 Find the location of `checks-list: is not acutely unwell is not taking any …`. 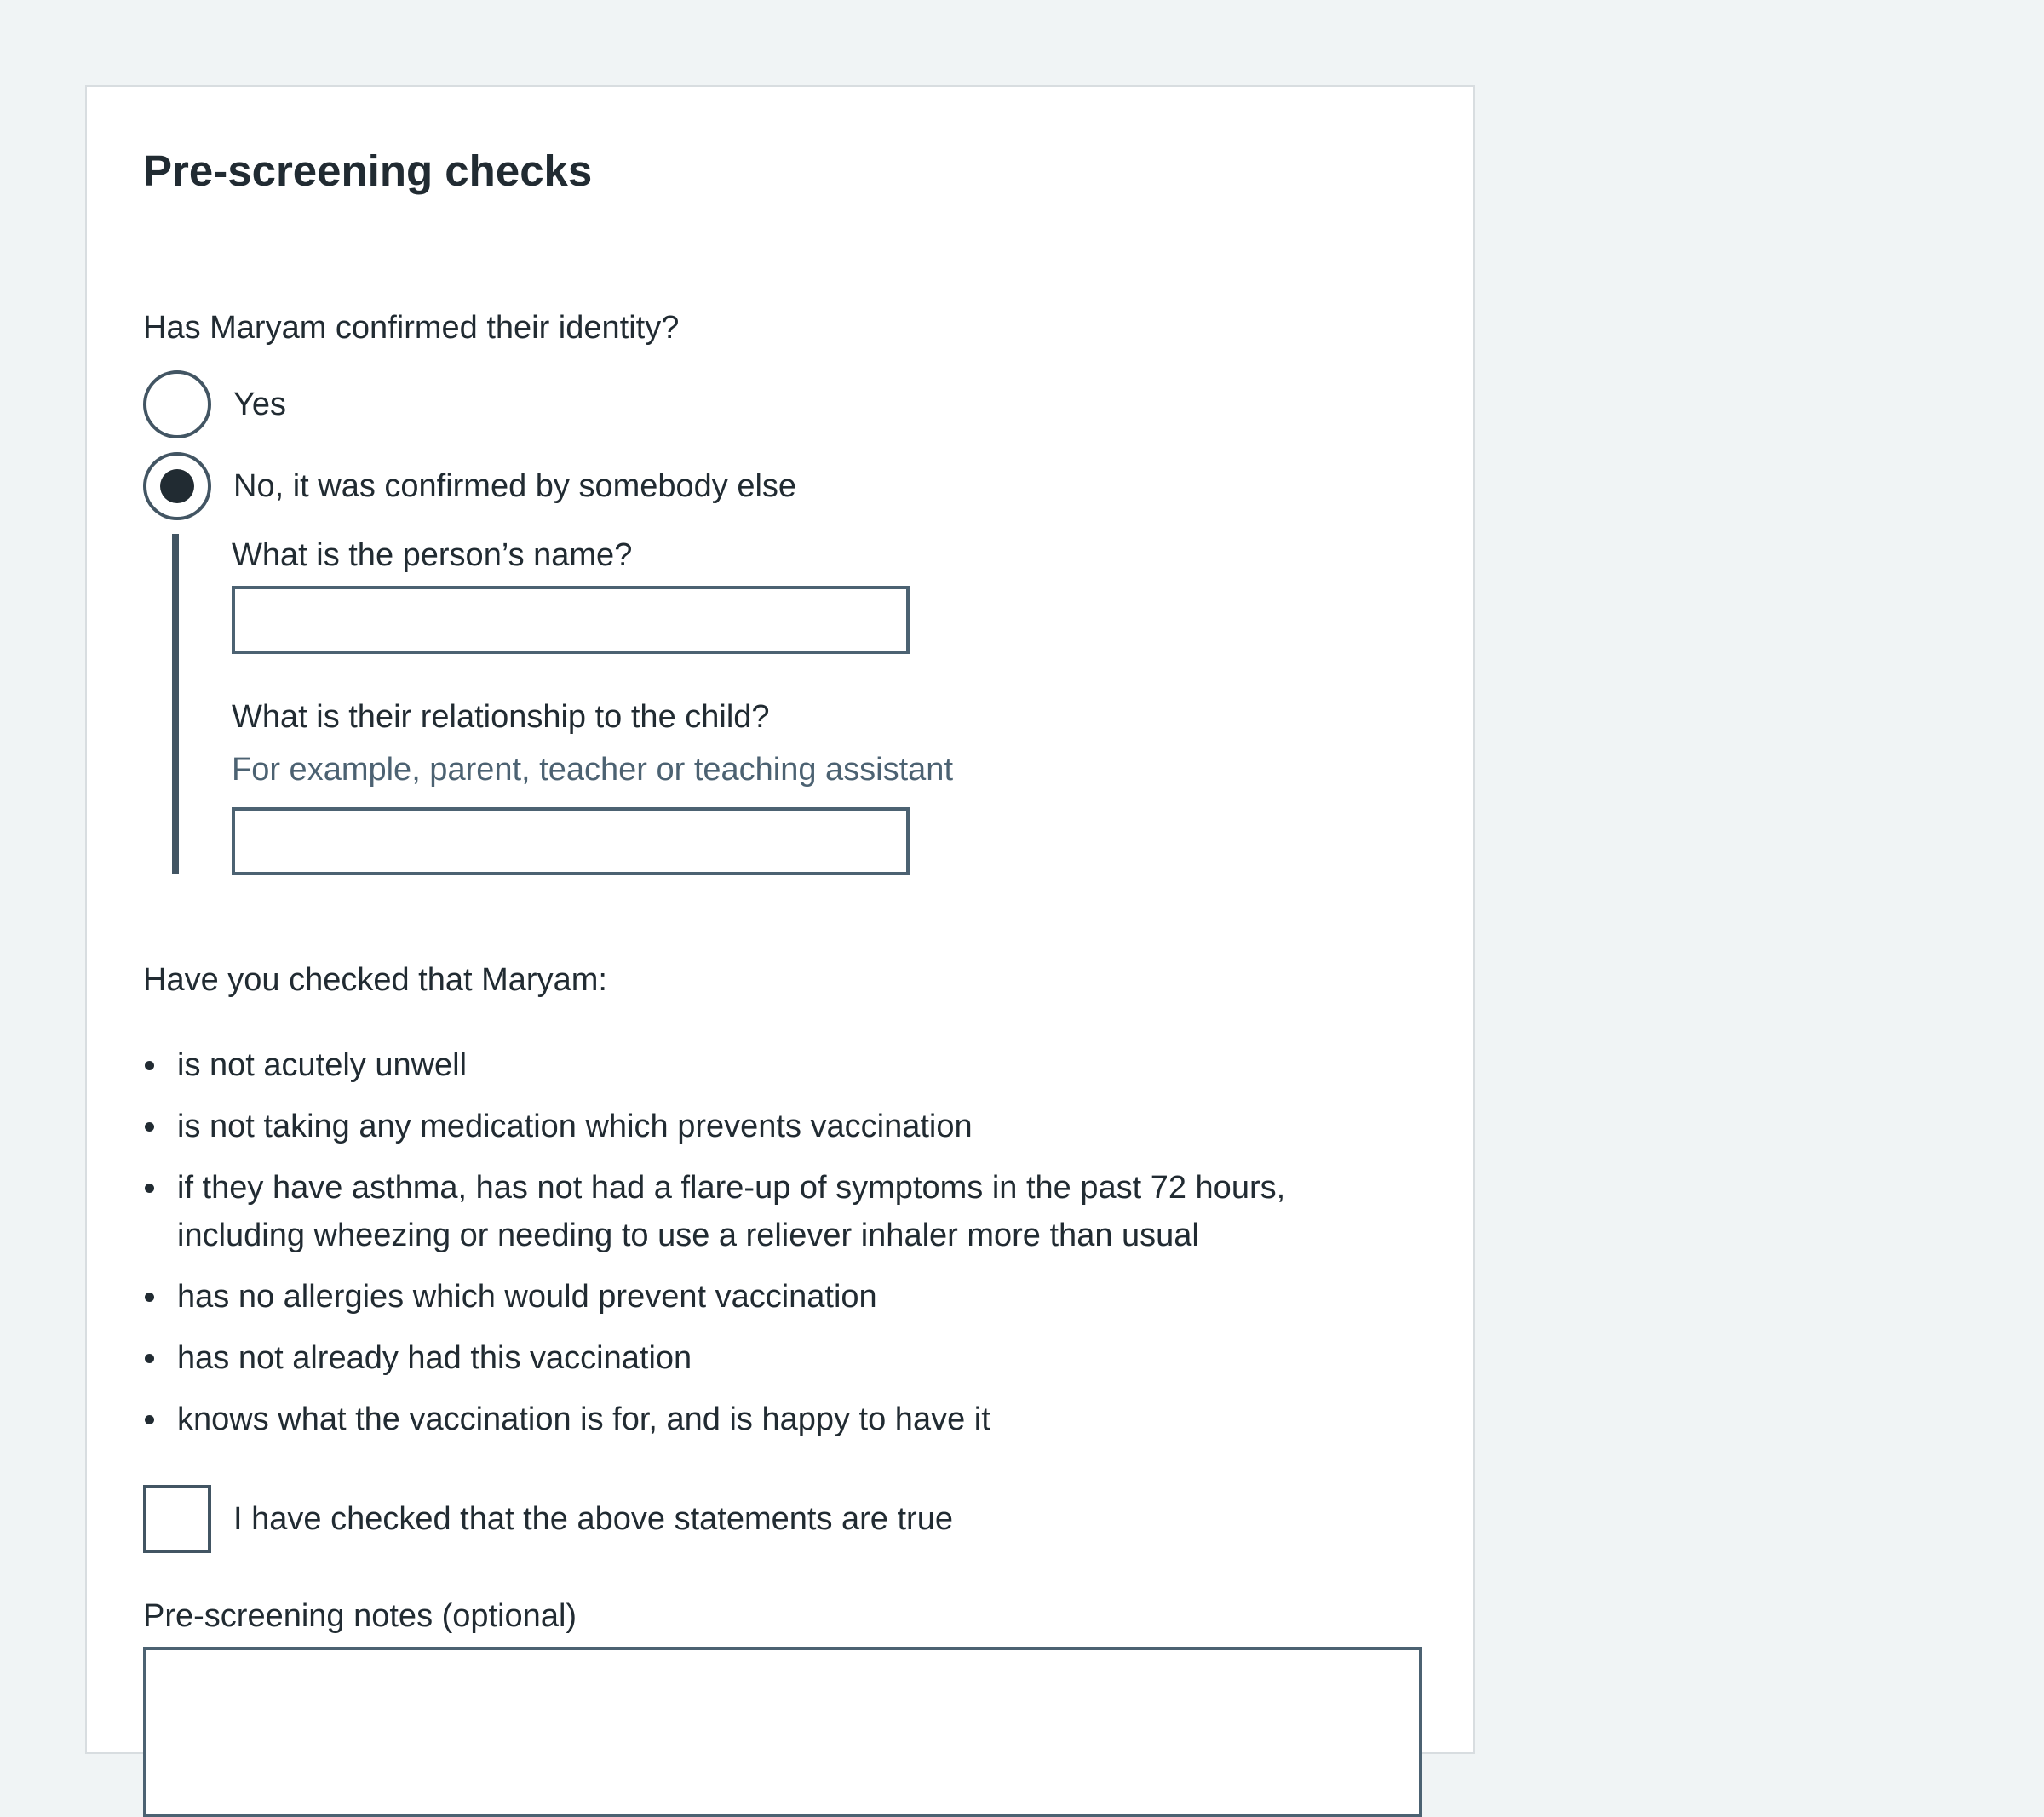

checks-list: is not acutely unwell is not taking any … is located at coordinates (782, 1249).